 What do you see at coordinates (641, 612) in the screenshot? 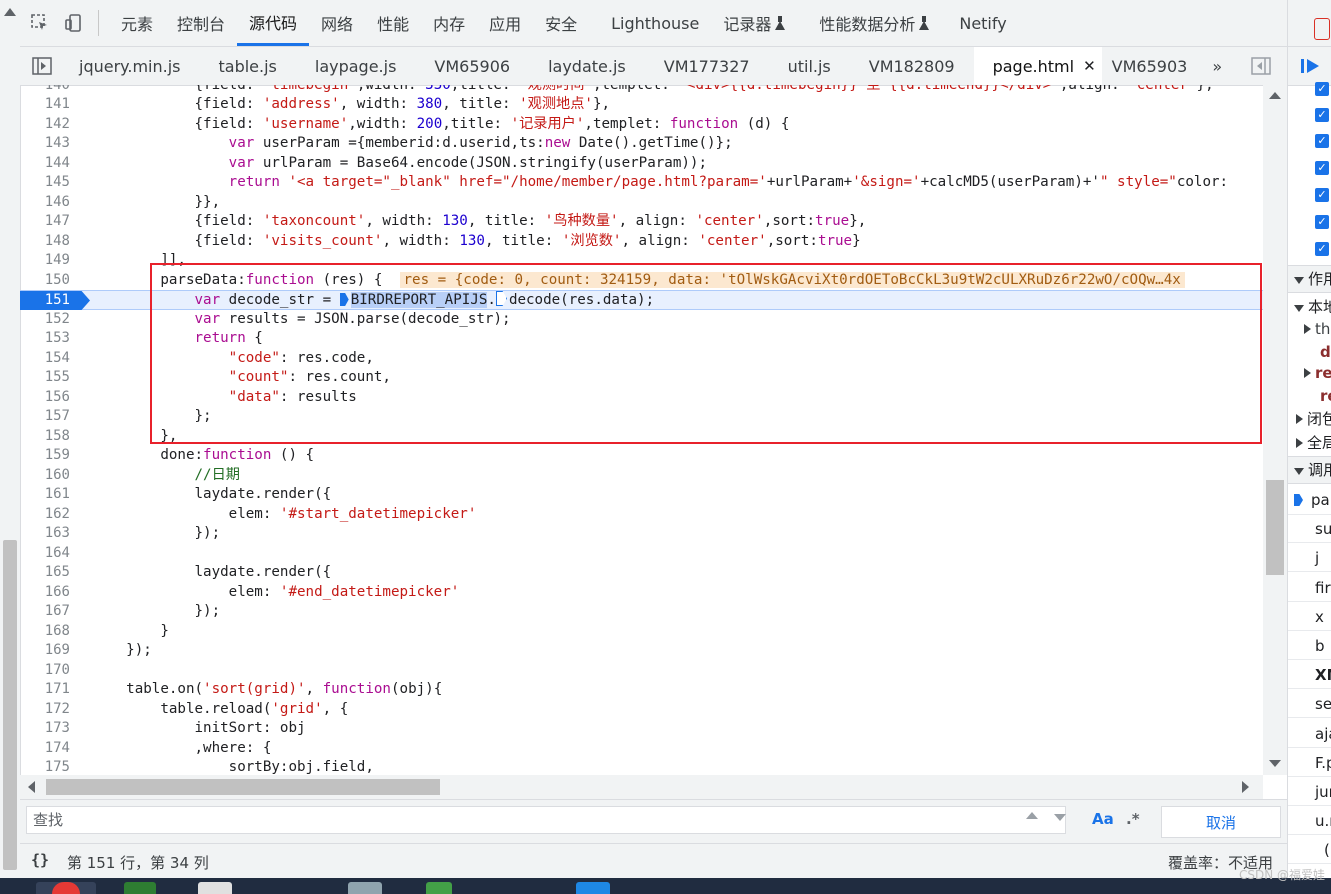
I see `code-line: 167 });` at bounding box center [641, 612].